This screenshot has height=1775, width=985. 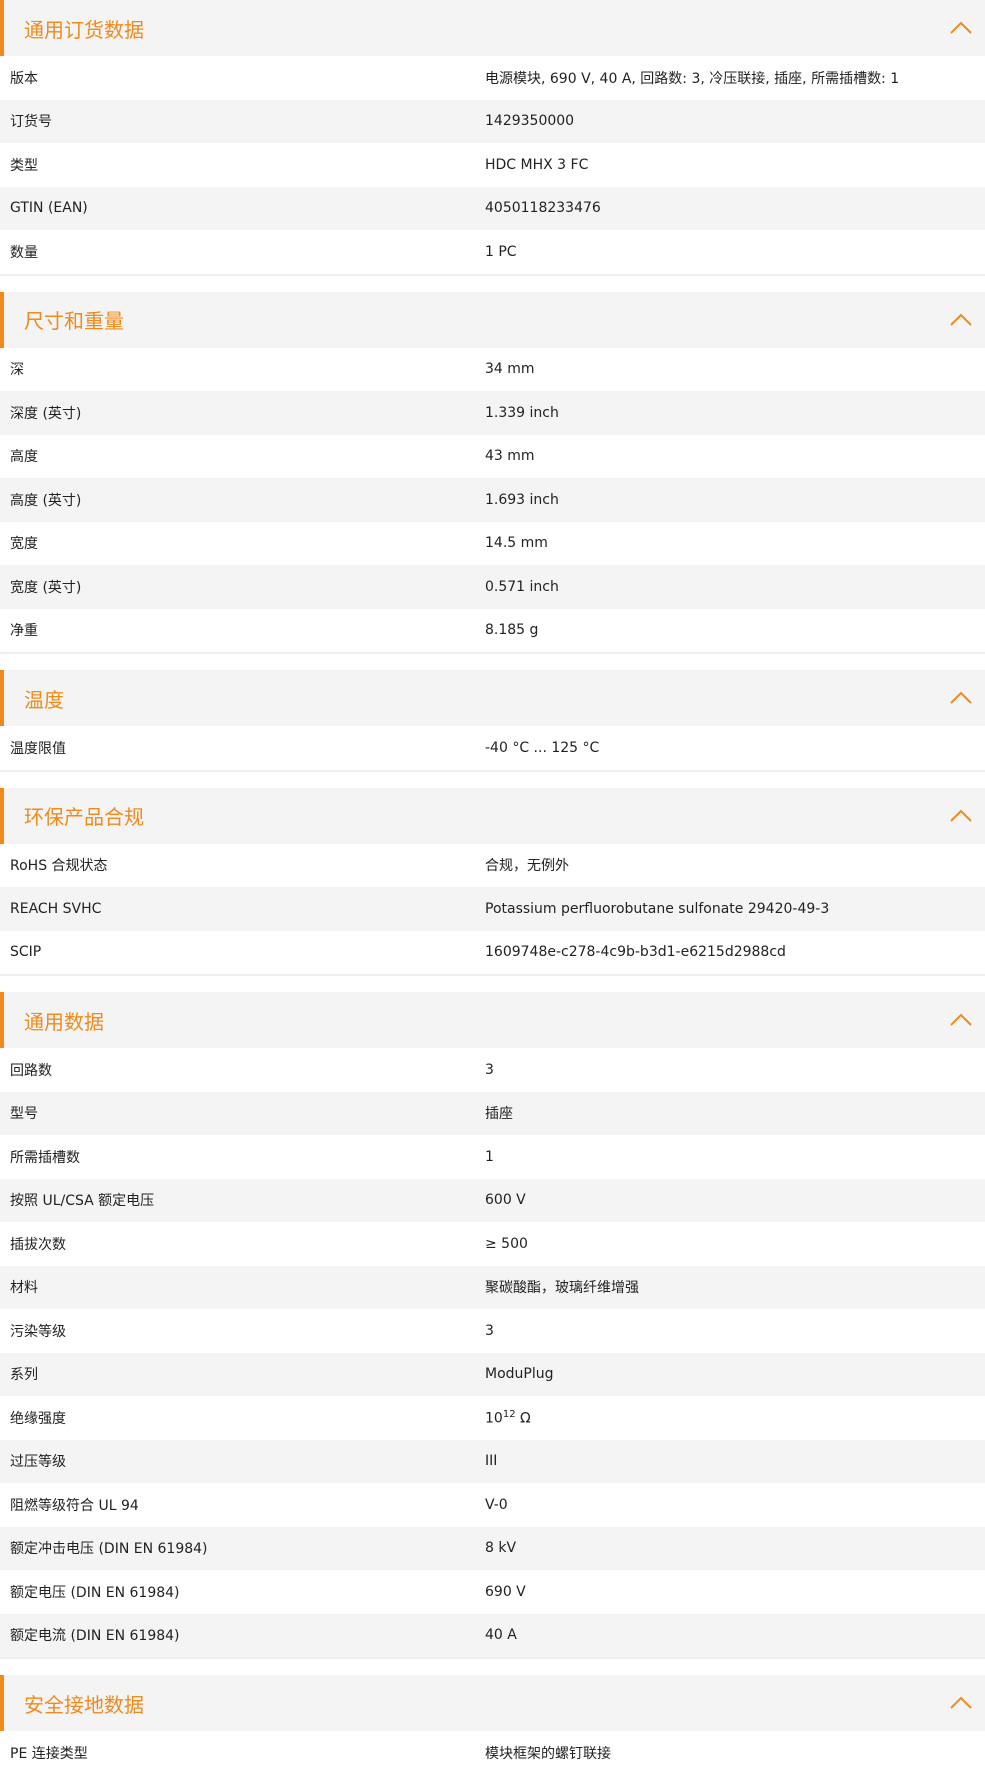 I want to click on spec-value: 1.339 inch, so click(x=522, y=412).